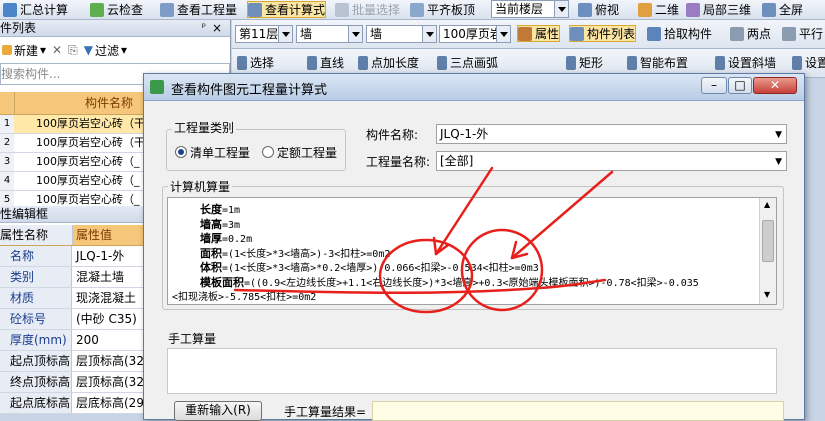 This screenshot has height=421, width=825. What do you see at coordinates (562, 215) in the screenshot?
I see `annotation-arrow-right` at bounding box center [562, 215].